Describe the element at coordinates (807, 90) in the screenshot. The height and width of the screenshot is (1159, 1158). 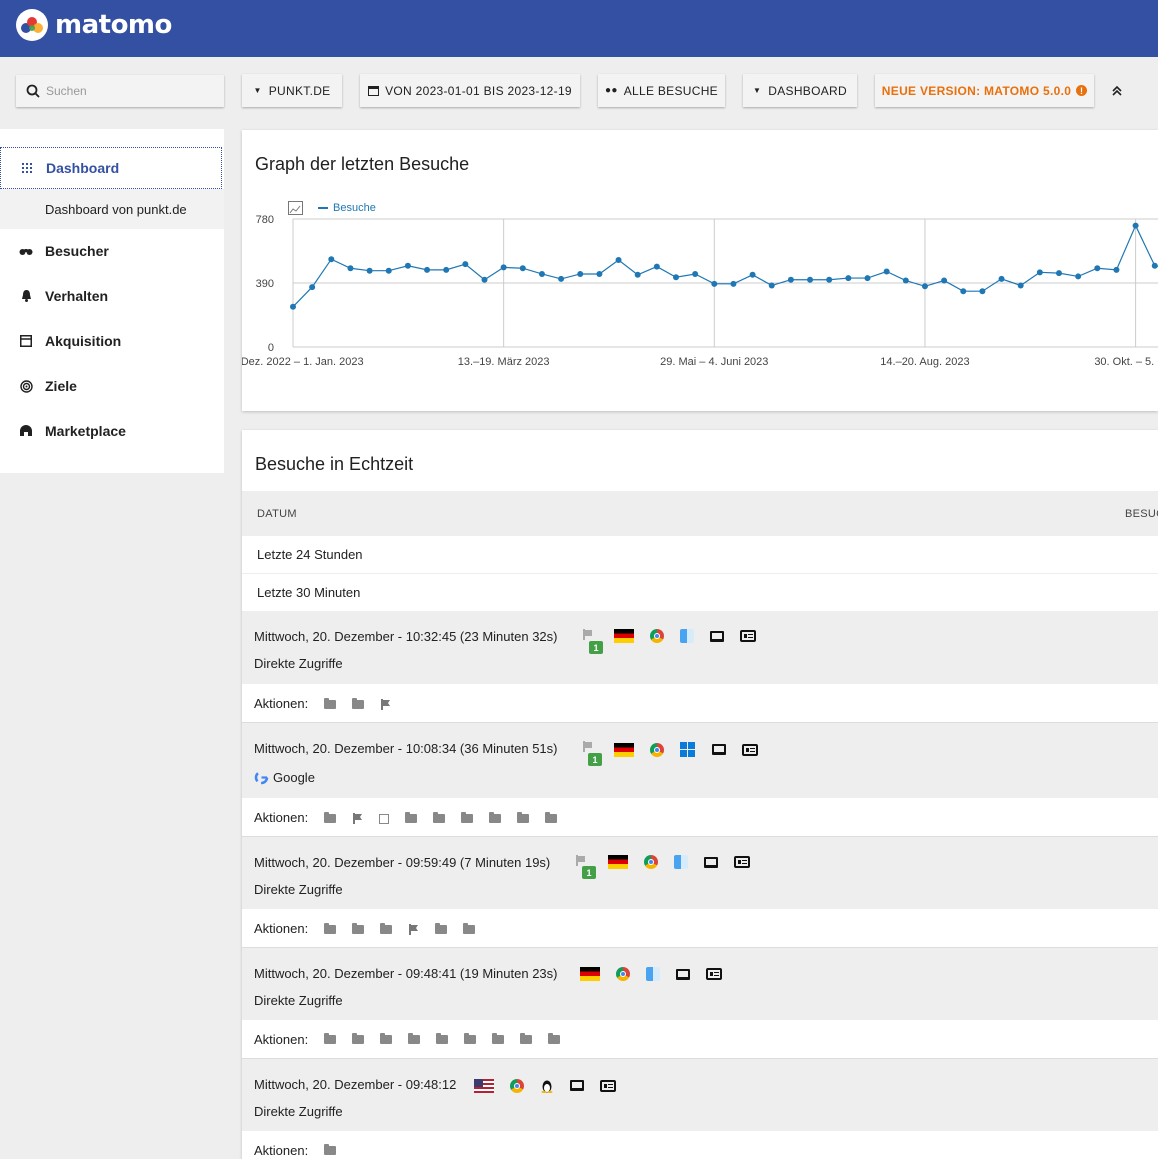
I see `dashboard-menu-label: DASHBOARD` at that location.